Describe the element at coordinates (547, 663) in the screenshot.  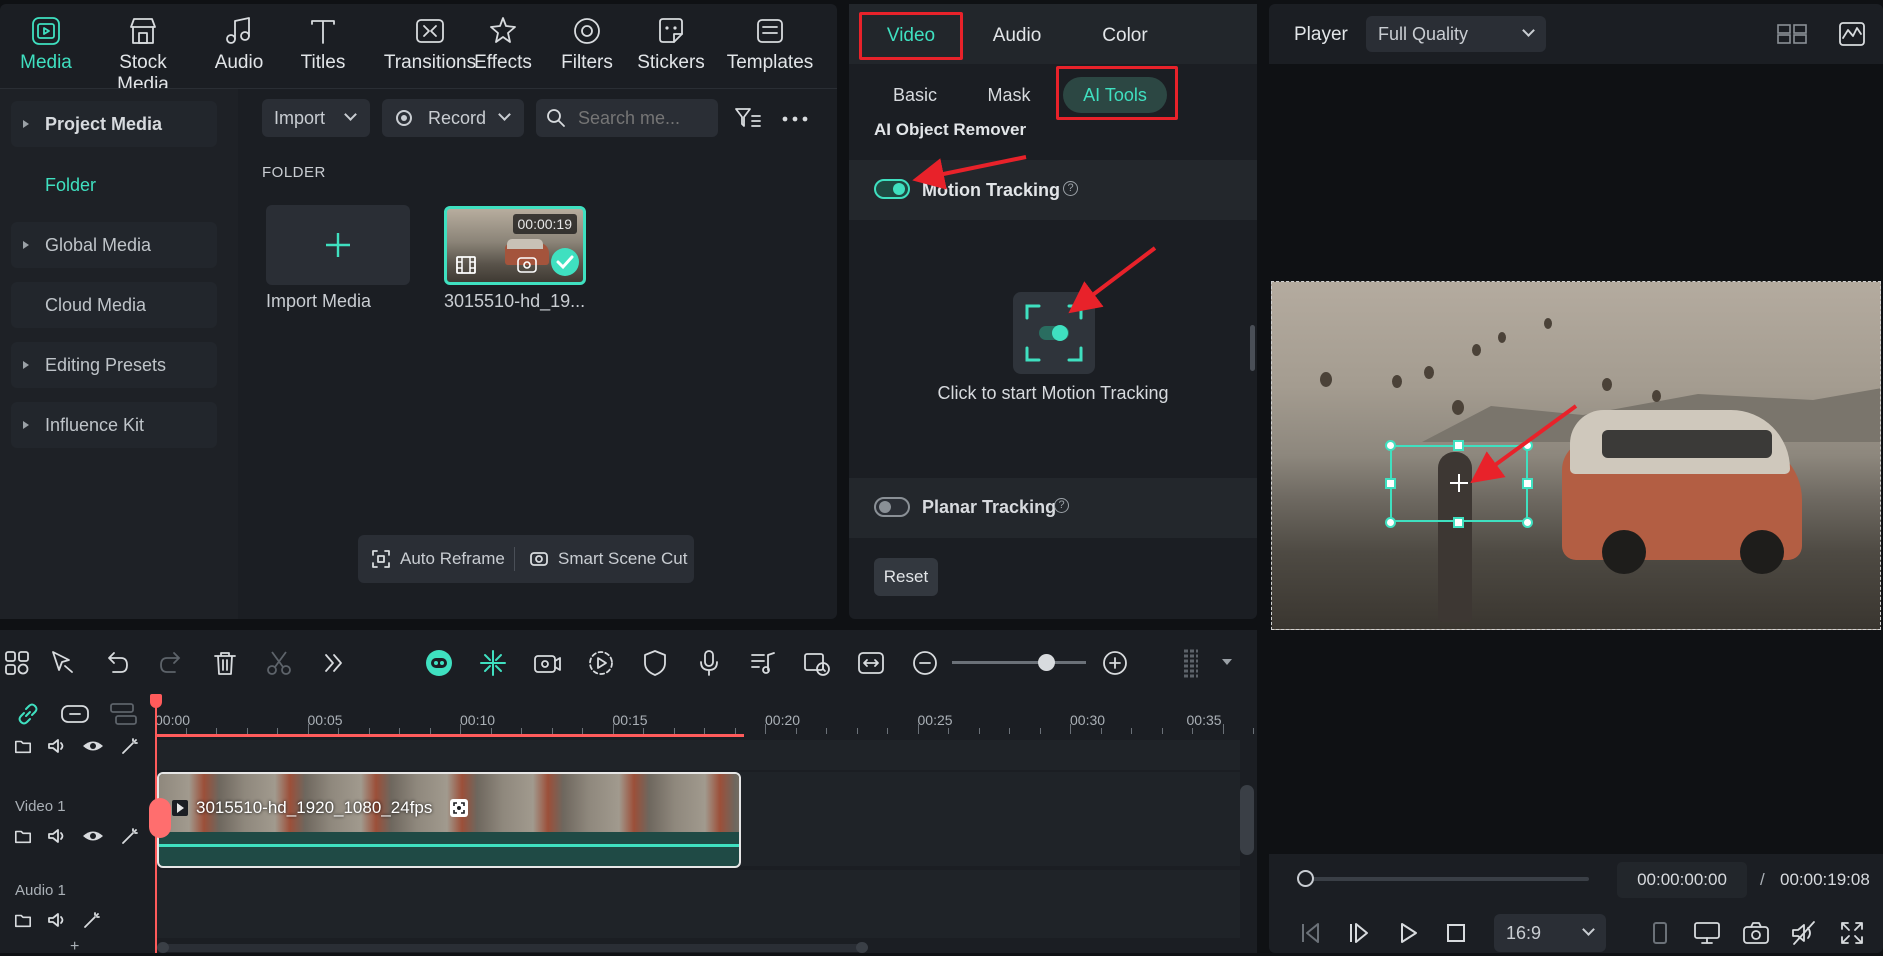
I see `record-screen-icon` at that location.